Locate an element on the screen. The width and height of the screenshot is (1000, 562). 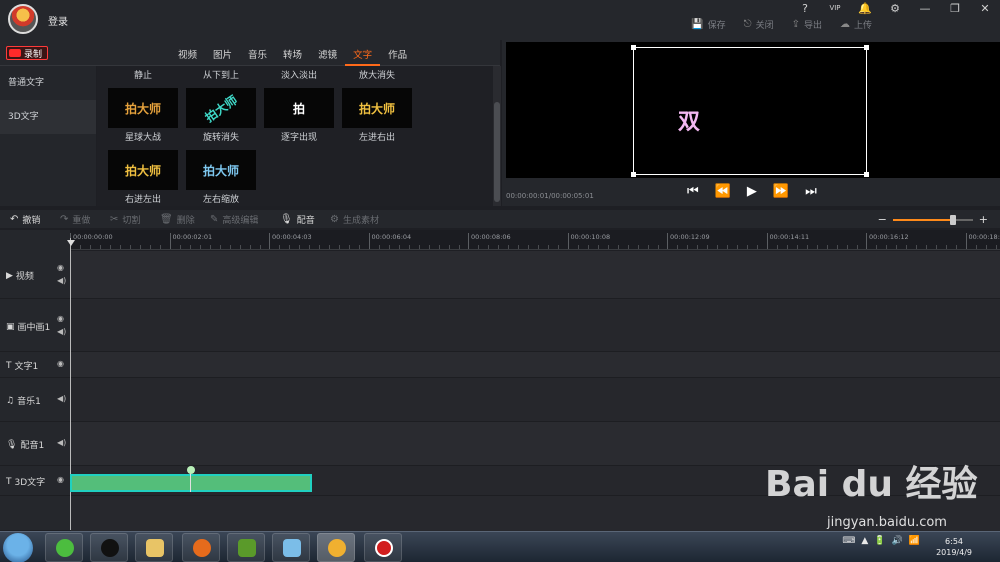
toolbar-4-button: ✎ 高级编辑 is located at coordinates (234, 219).